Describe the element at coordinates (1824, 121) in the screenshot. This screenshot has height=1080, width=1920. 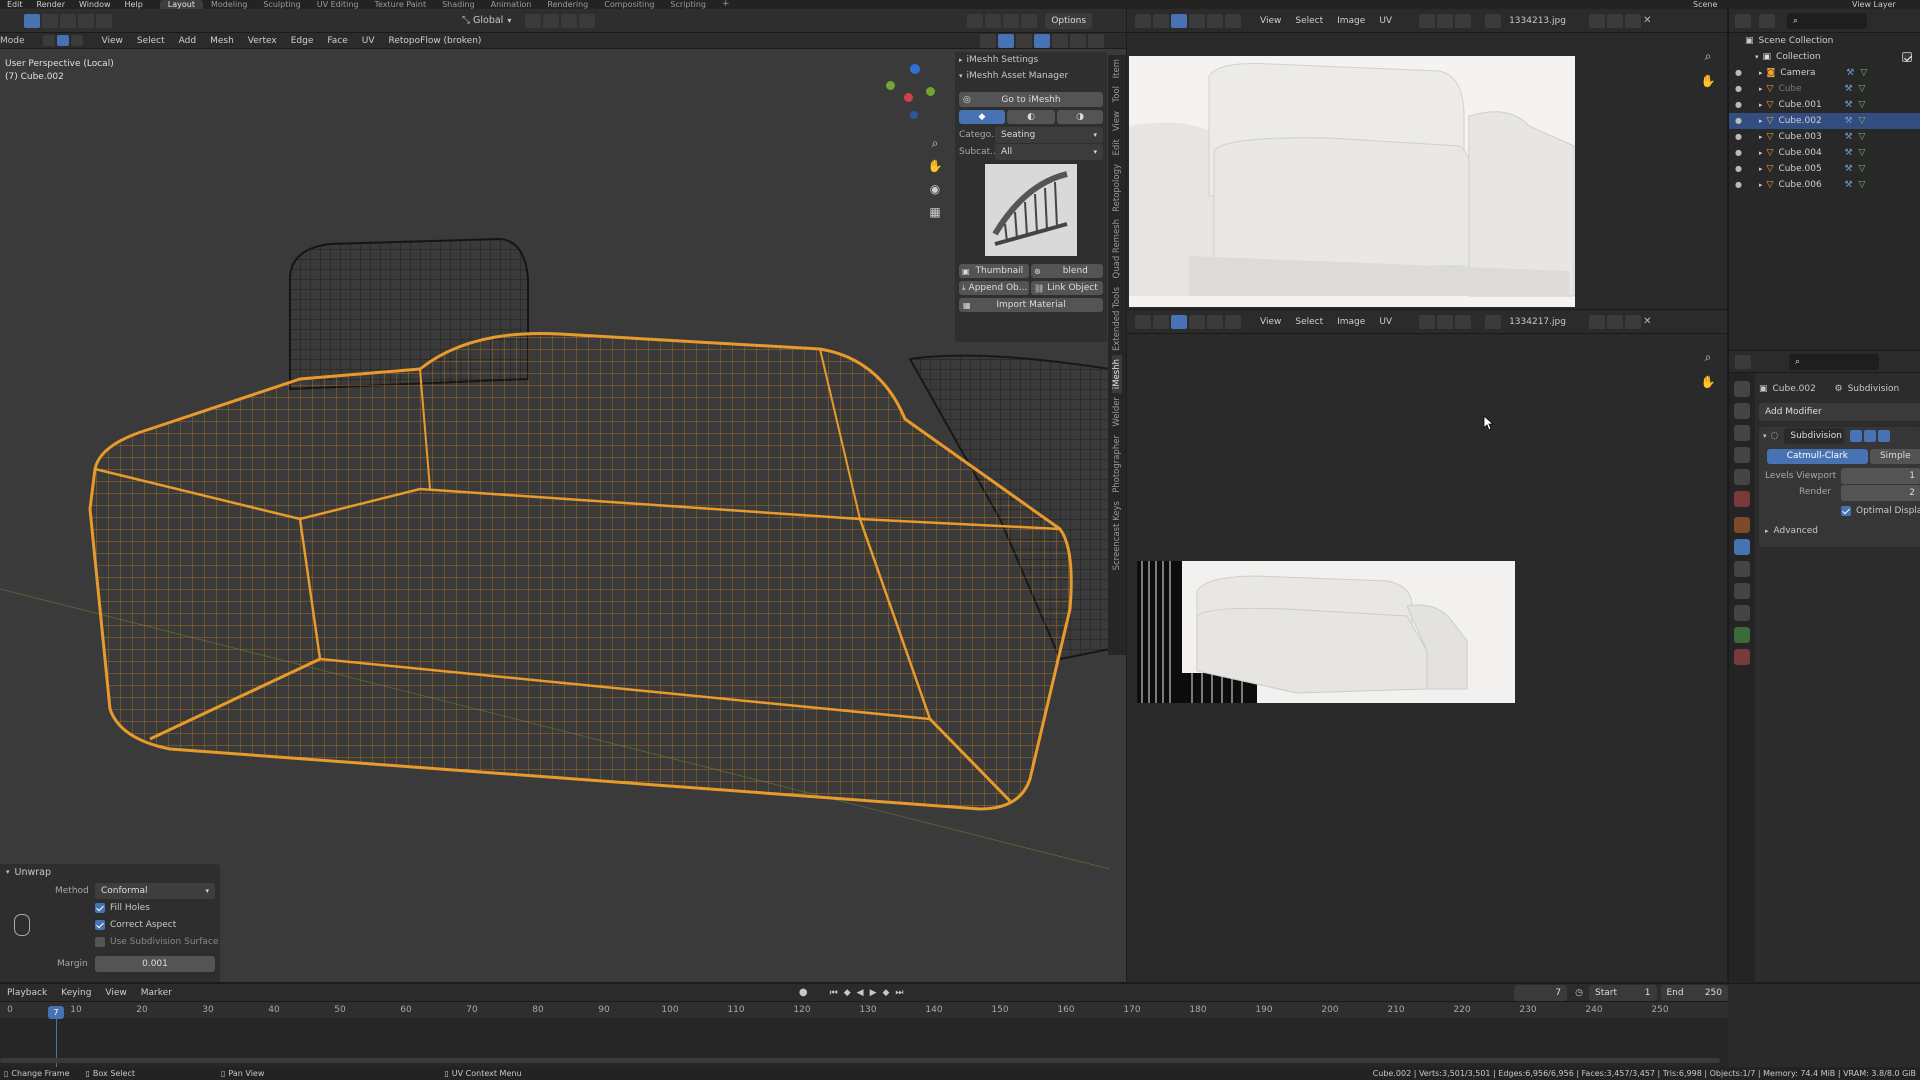
I see `outliner-item: ● ▸ ▽ Cube.002 ⚒ ▽` at that location.